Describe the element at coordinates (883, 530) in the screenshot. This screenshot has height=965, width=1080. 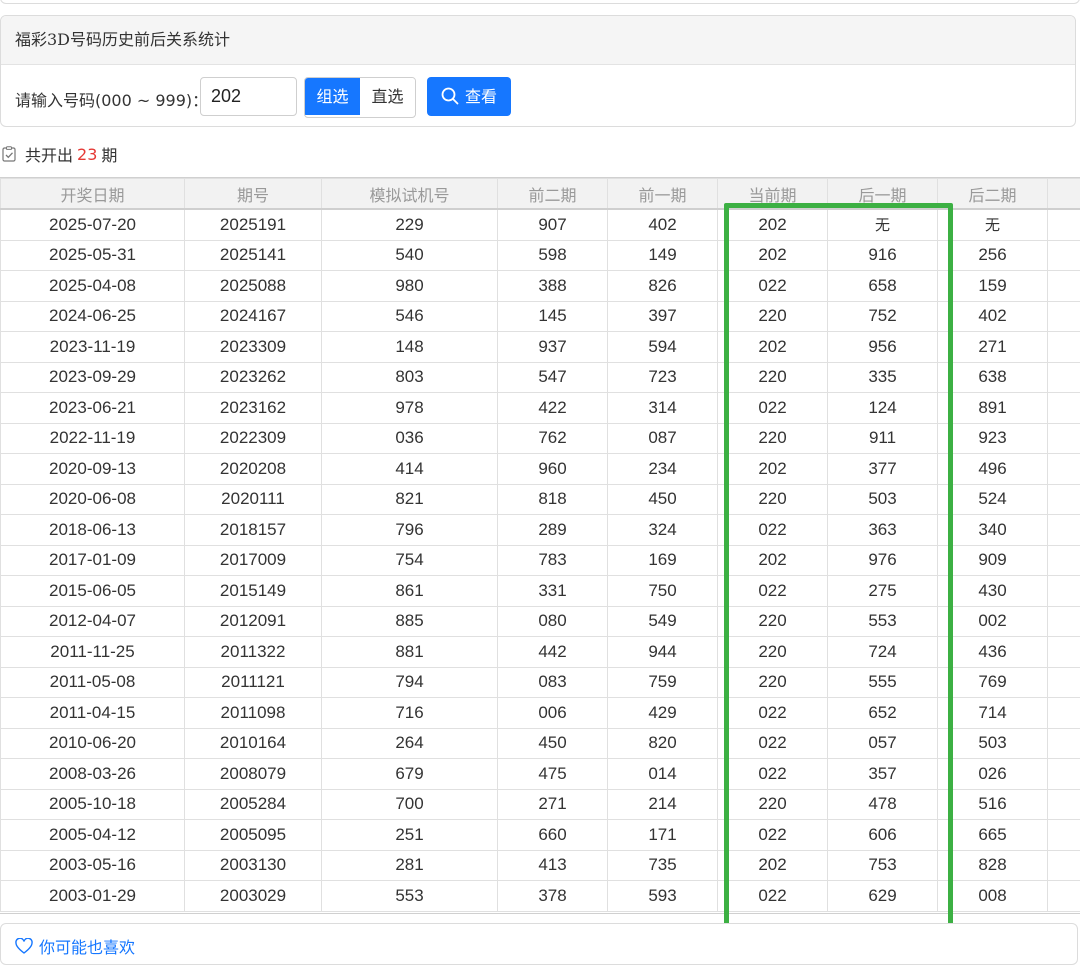
I see `table-cell: 363` at that location.